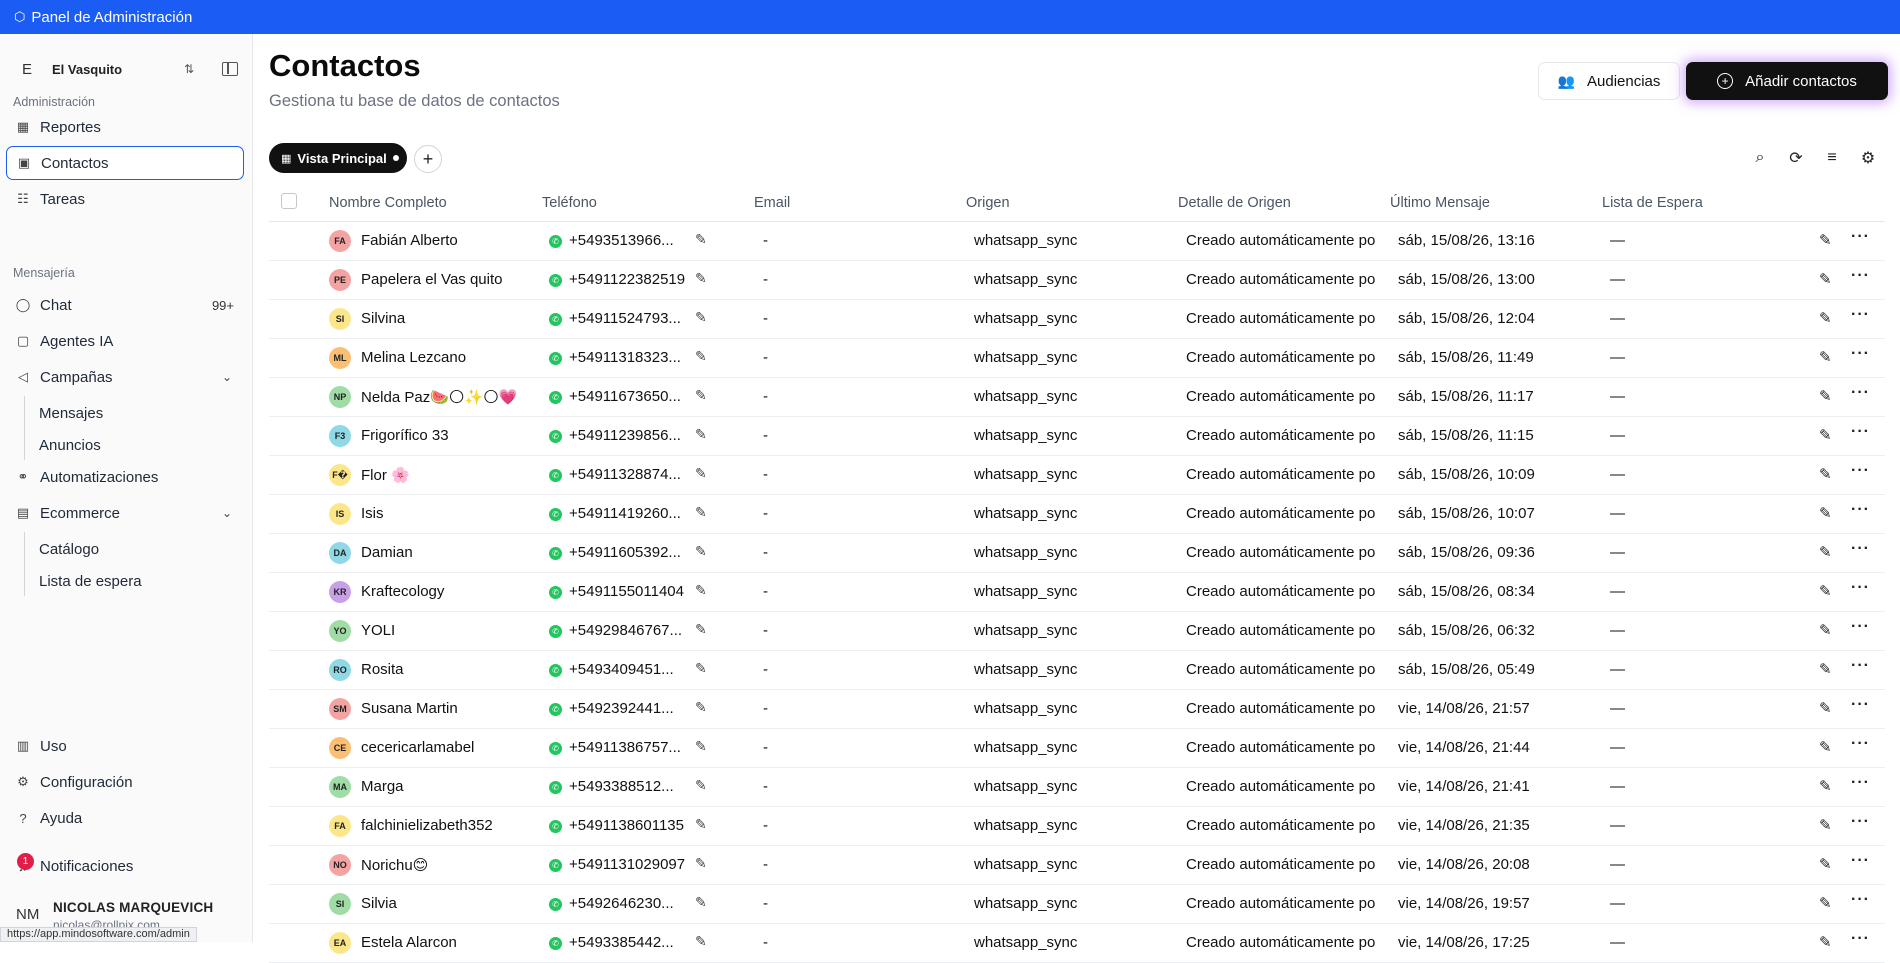 The image size is (1900, 963). What do you see at coordinates (1609, 81) in the screenshot?
I see `audiences-button: 👥 Audiencias` at bounding box center [1609, 81].